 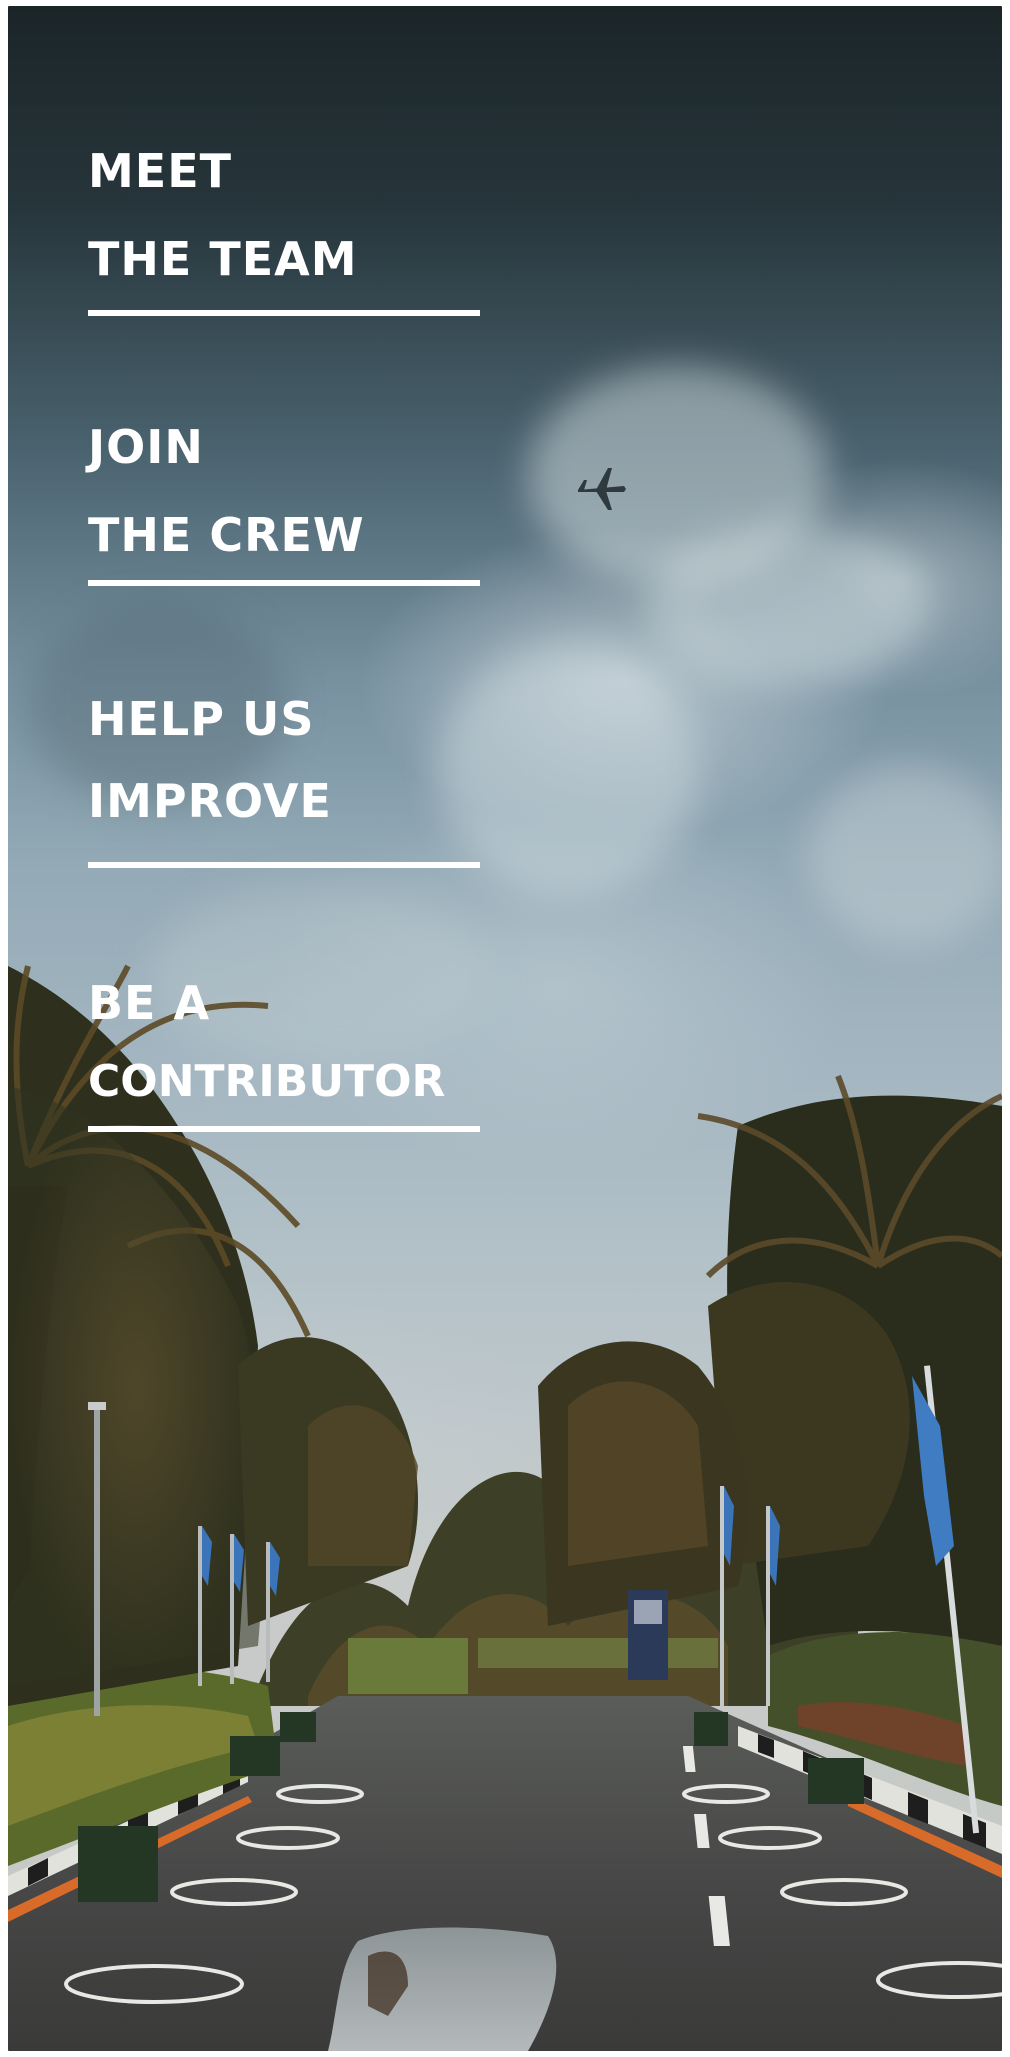 I want to click on menu-item-label-line2: CONTRIBUTOR, so click(x=267, y=1081).